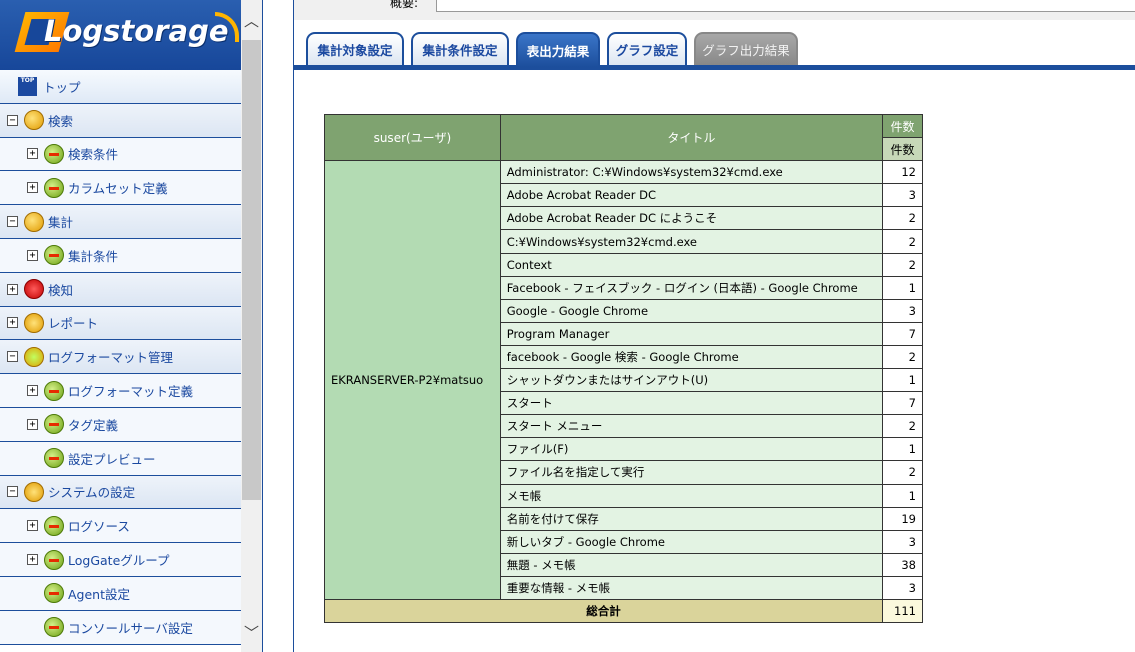 The image size is (1135, 652). I want to click on summary-label: 概要:, so click(404, 5).